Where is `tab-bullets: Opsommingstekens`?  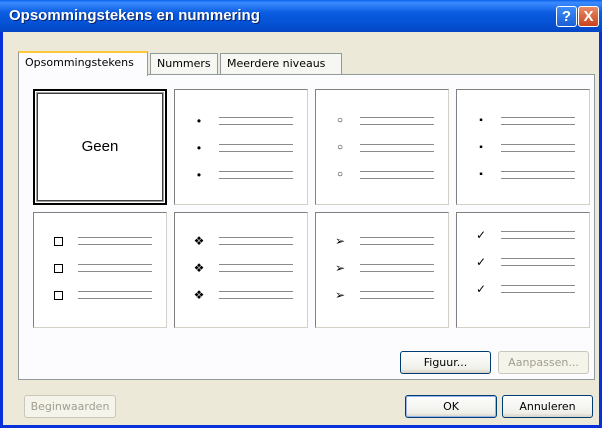 tab-bullets: Opsommingstekens is located at coordinates (83, 63).